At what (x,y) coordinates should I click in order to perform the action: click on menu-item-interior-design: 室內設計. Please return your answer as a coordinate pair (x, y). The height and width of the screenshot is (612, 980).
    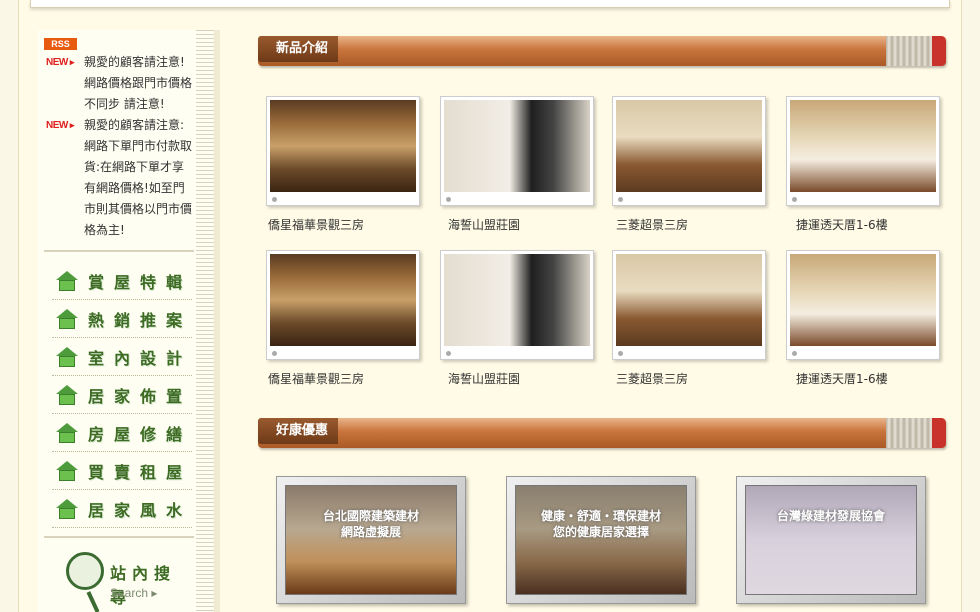
    Looking at the image, I should click on (122, 357).